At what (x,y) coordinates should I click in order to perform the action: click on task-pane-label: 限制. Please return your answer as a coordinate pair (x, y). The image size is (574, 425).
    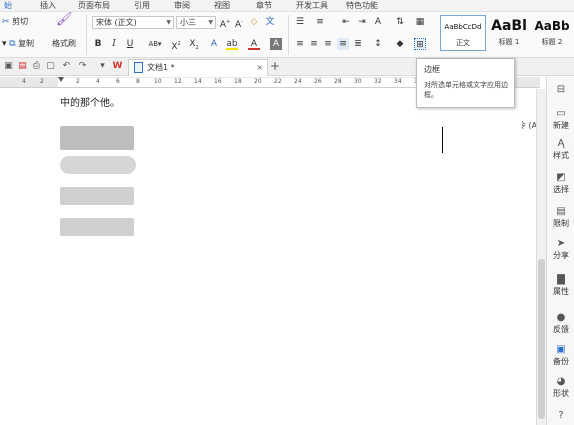
    Looking at the image, I should click on (561, 223).